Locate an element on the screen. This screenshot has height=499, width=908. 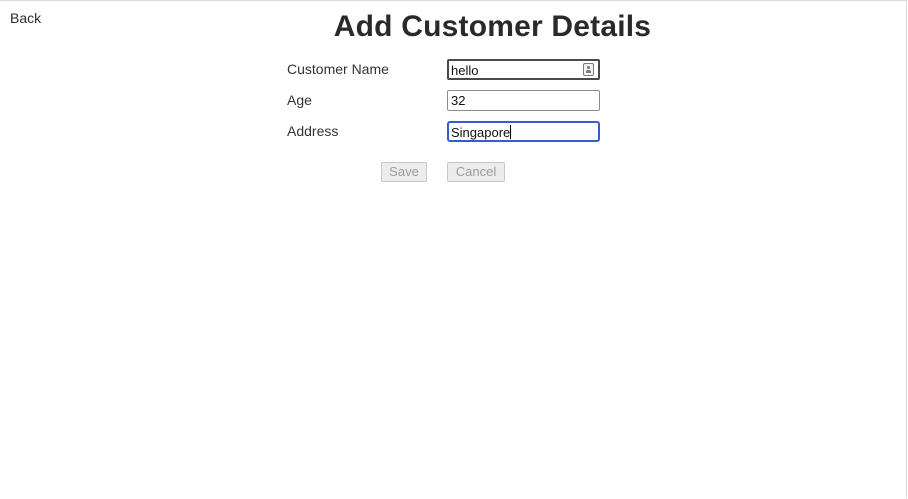
customer-name-input: hello is located at coordinates (523, 69).